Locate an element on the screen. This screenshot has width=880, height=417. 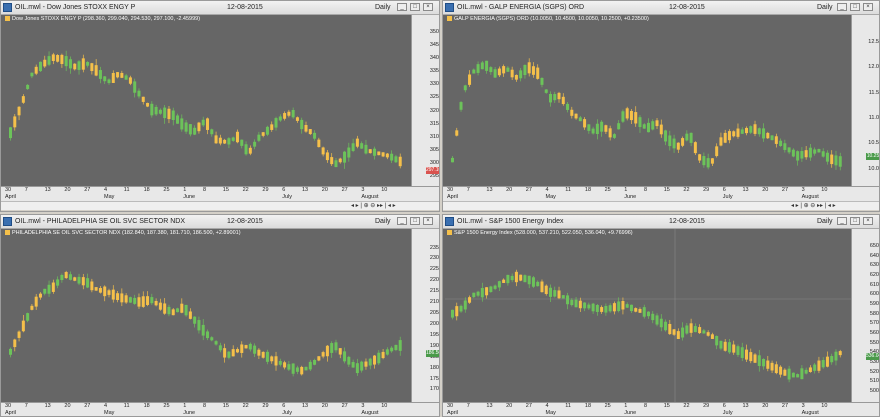
window-date: 12-08-2015 is located at coordinates (245, 7).